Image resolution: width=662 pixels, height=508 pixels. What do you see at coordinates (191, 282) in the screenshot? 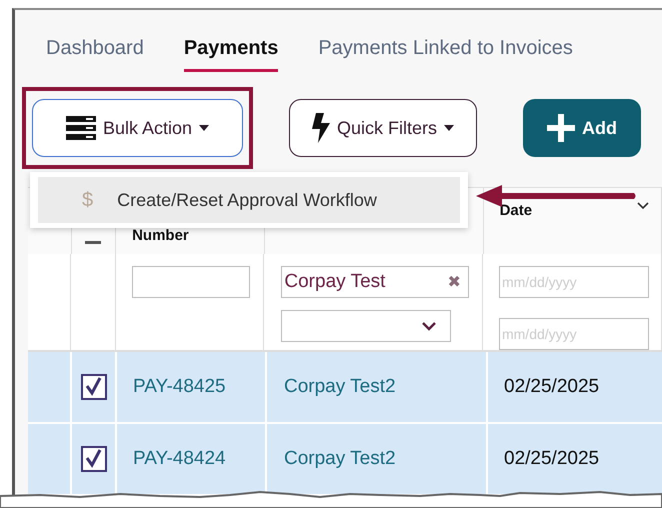
I see `number-filter-field` at bounding box center [191, 282].